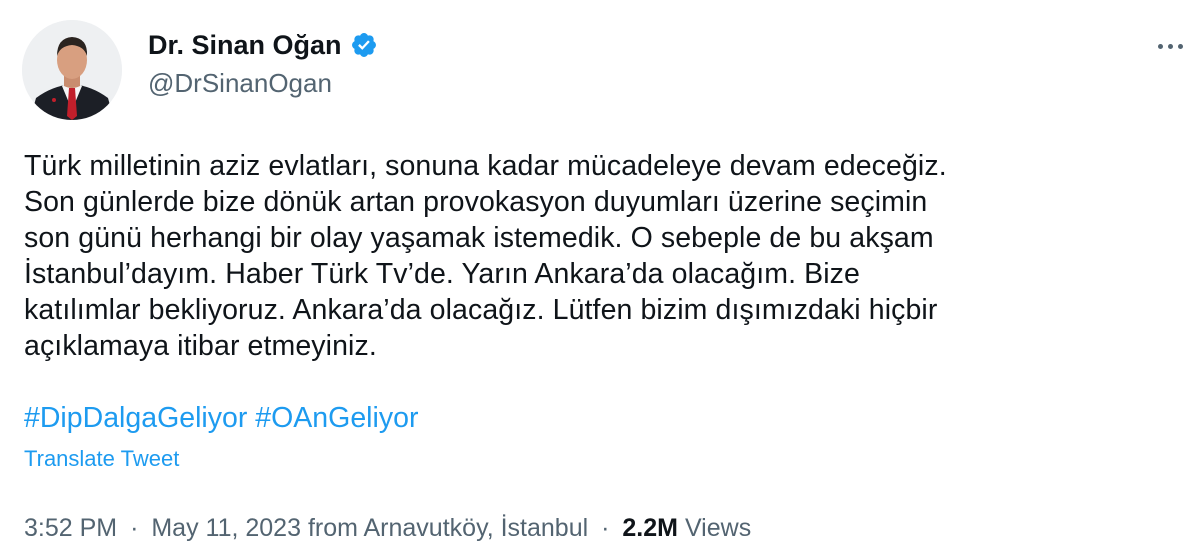  I want to click on more-options-button, so click(1170, 45).